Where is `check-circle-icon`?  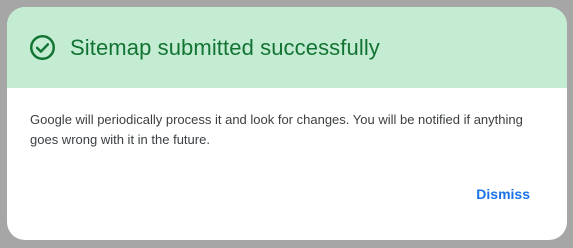 check-circle-icon is located at coordinates (42, 47).